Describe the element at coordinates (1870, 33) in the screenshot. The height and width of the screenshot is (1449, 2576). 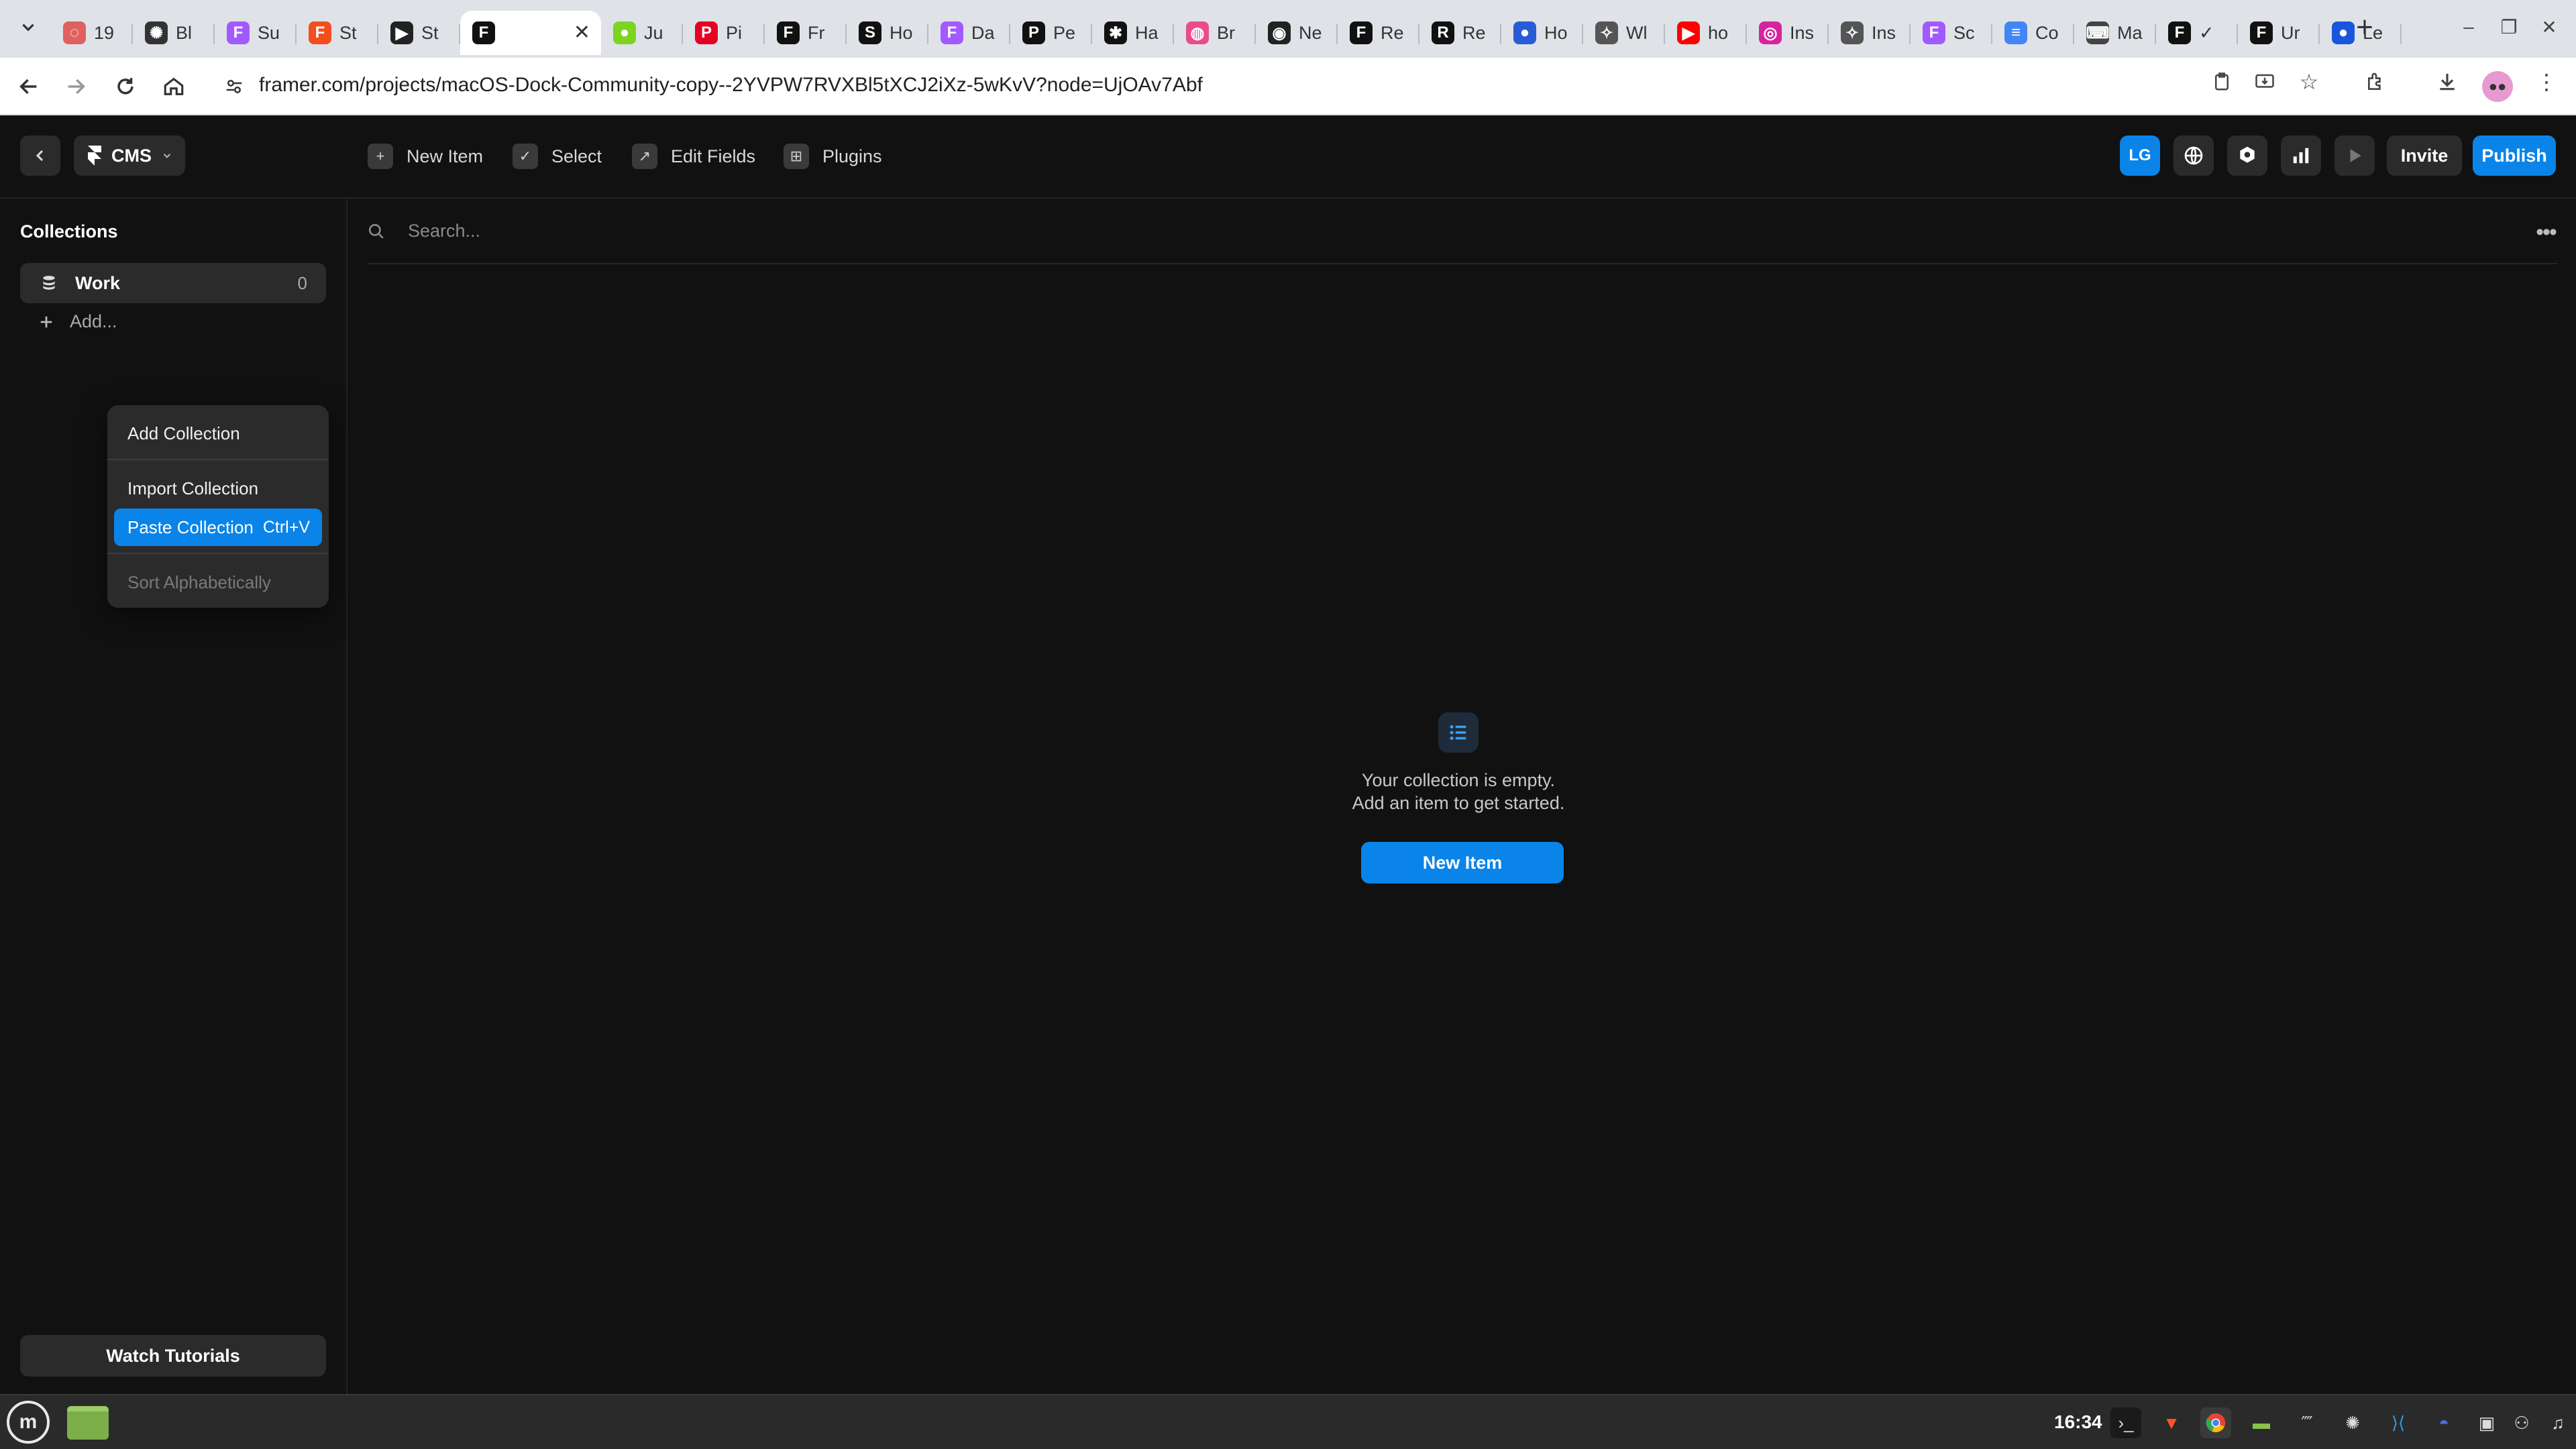
I see `browser-tab: ✧ Ins` at that location.